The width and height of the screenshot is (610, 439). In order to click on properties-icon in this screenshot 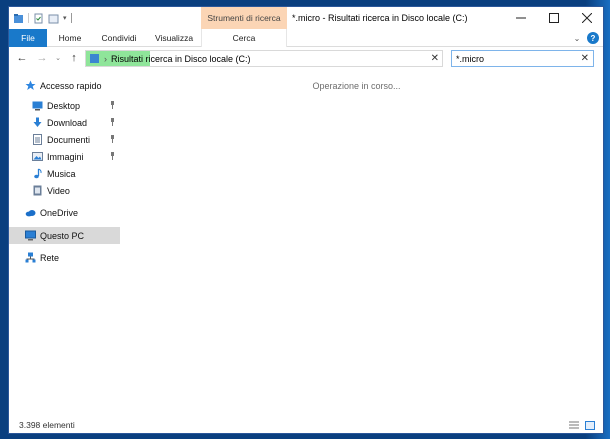, I will do `click(38, 18)`.